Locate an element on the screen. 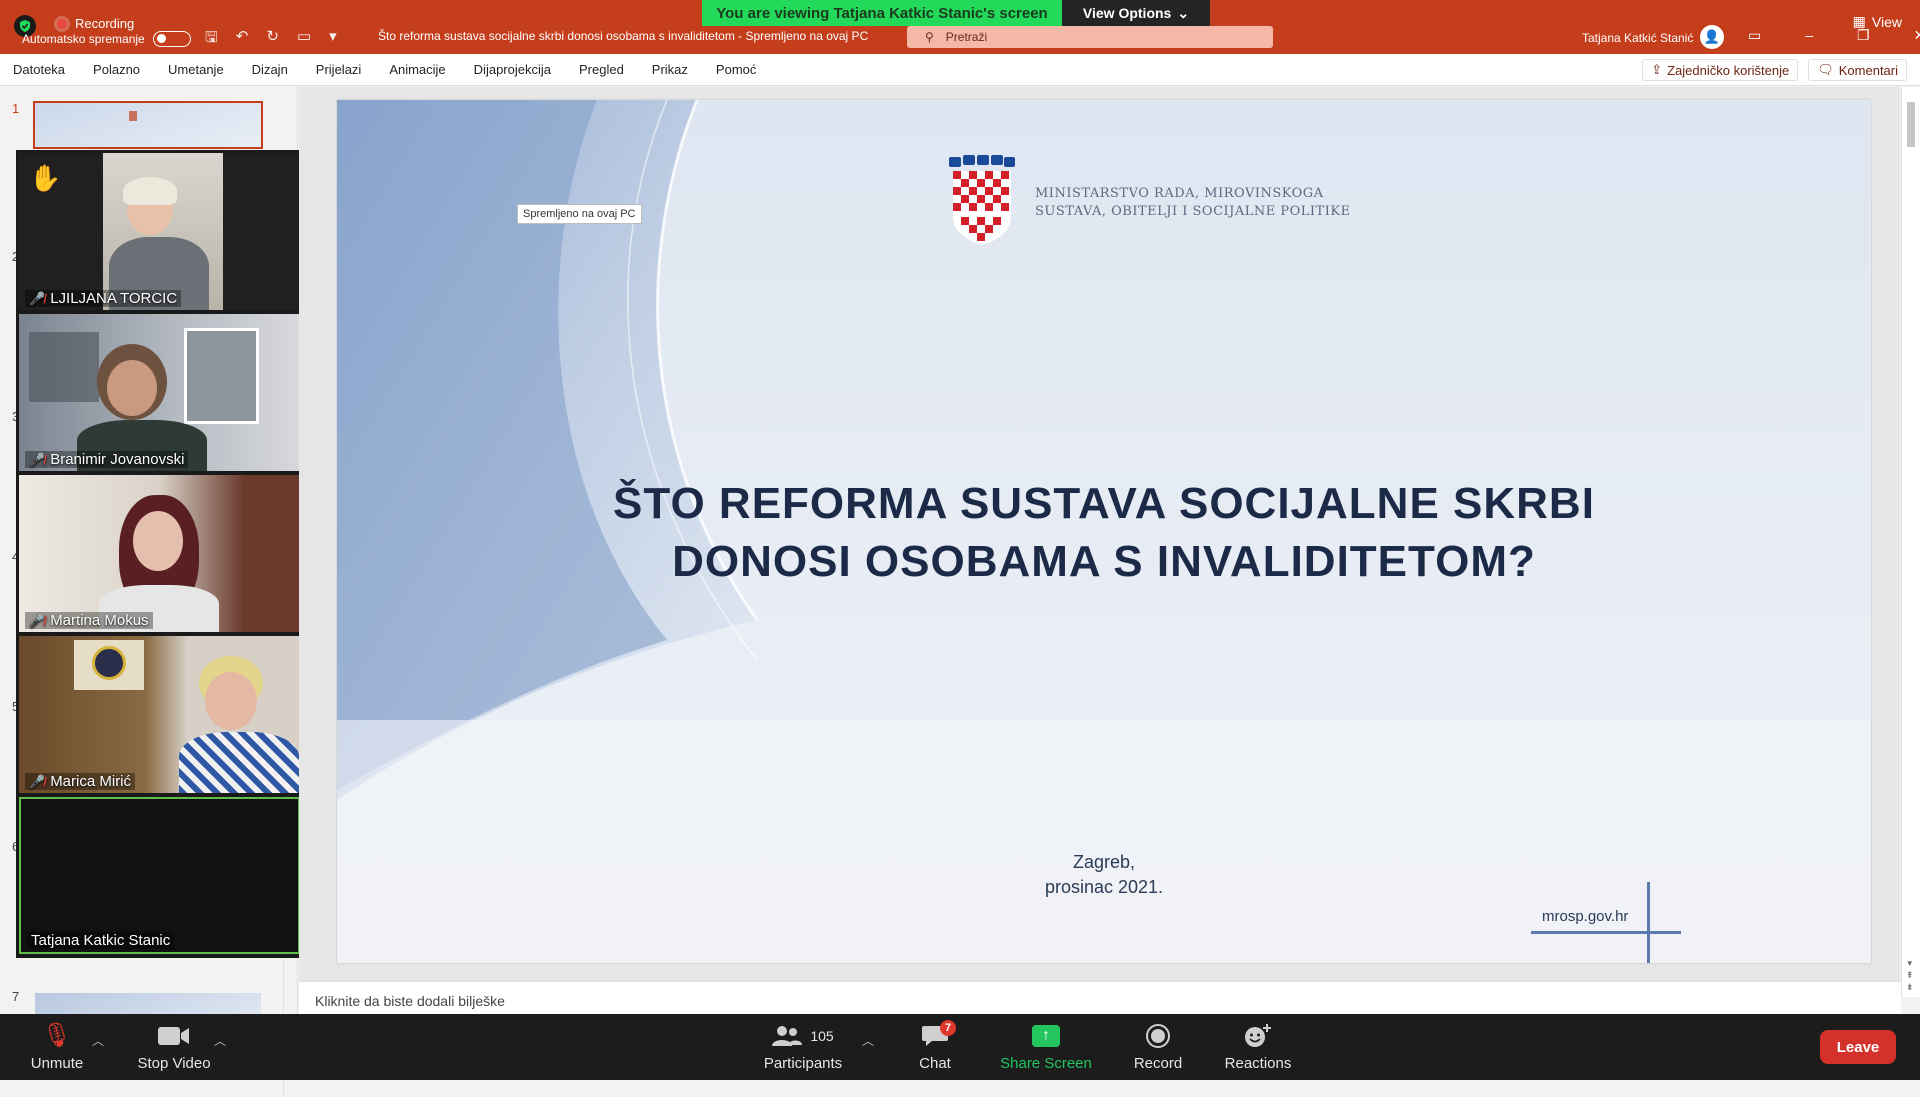 This screenshot has height=1097, width=1920. minimize-icon: – is located at coordinates (1809, 35).